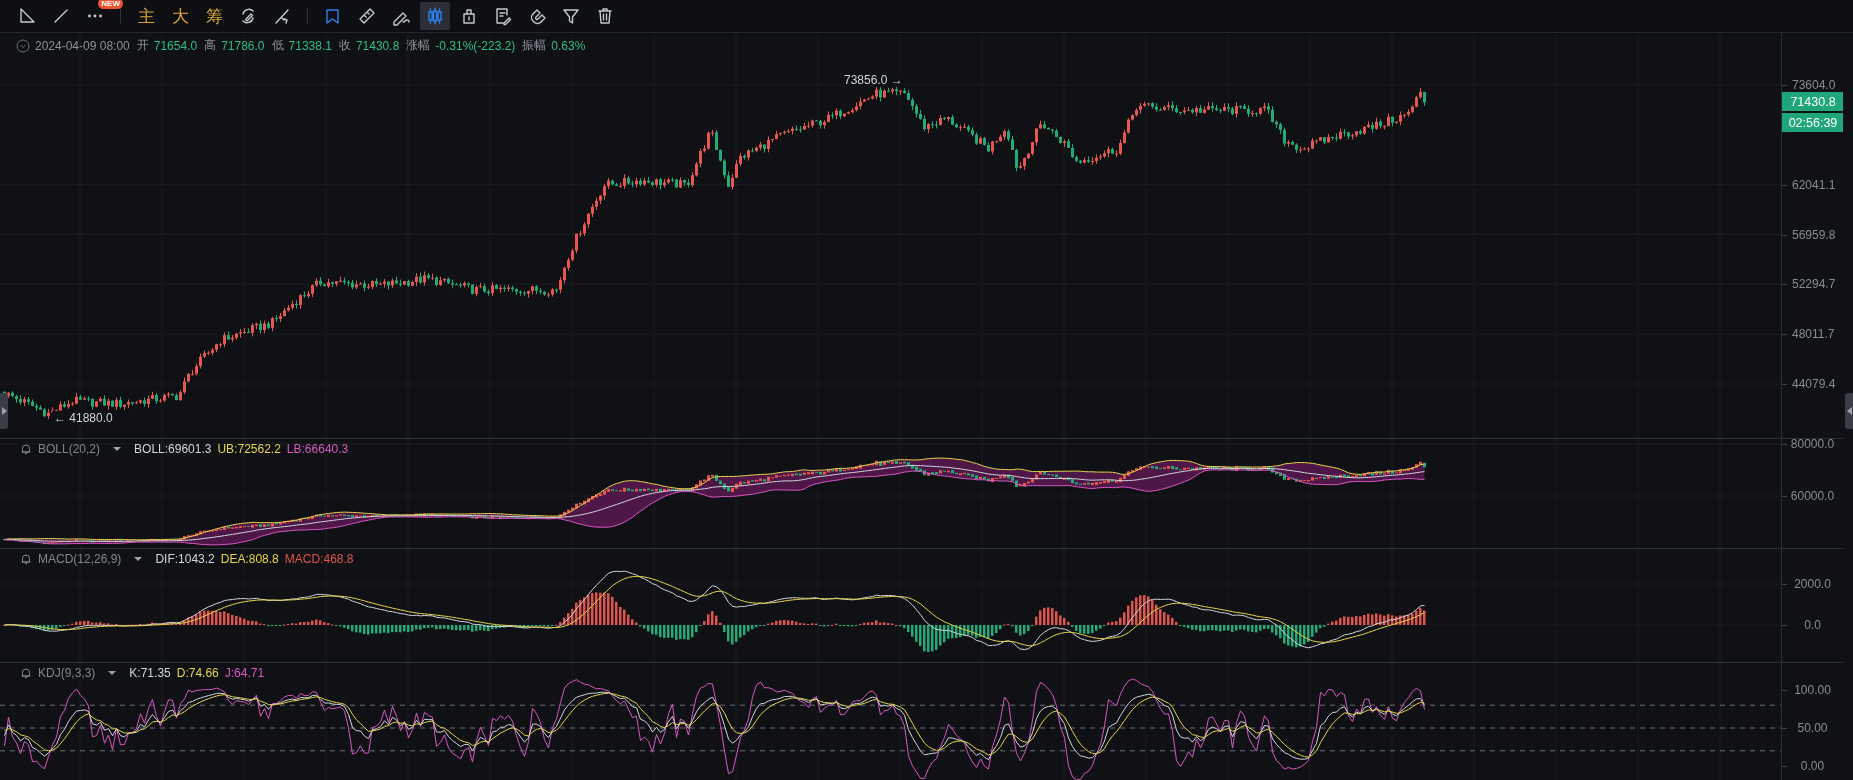 This screenshot has width=1853, height=780. Describe the element at coordinates (1812, 766) in the screenshot. I see `axis-label: 0.00` at that location.